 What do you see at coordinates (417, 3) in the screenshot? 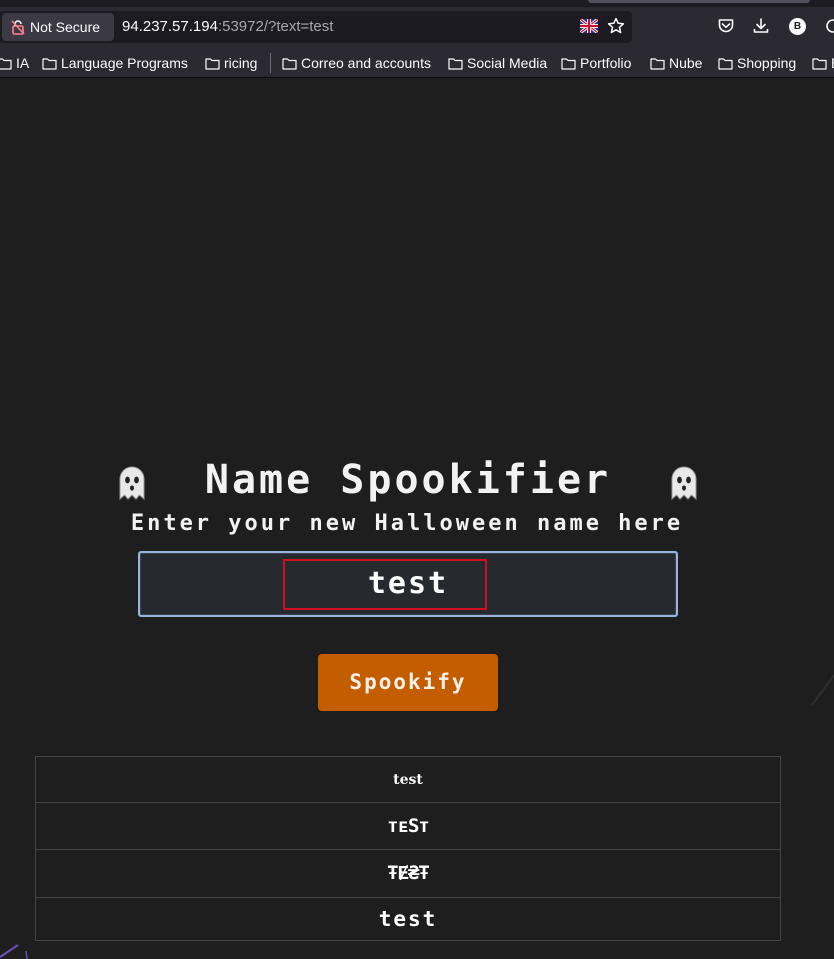
I see `tab-strip` at bounding box center [417, 3].